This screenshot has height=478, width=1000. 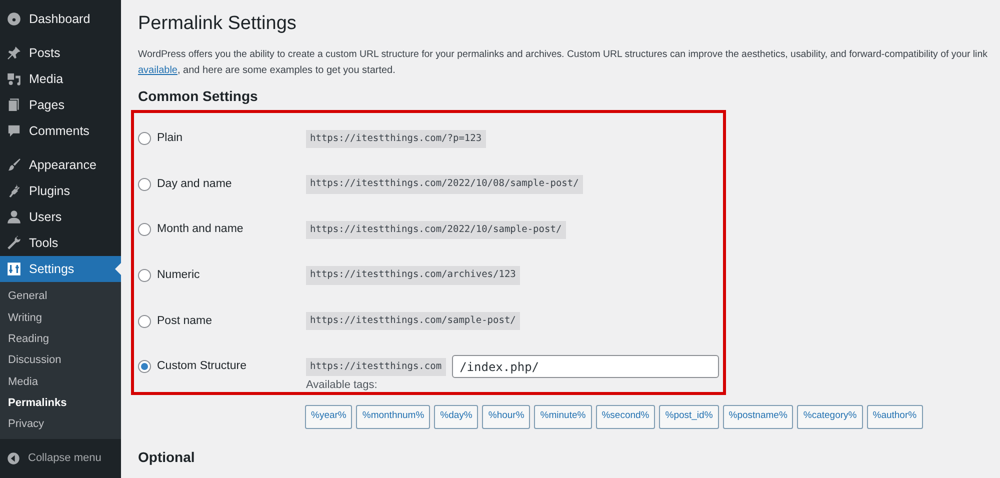 What do you see at coordinates (13, 458) in the screenshot?
I see `collapse-icon` at bounding box center [13, 458].